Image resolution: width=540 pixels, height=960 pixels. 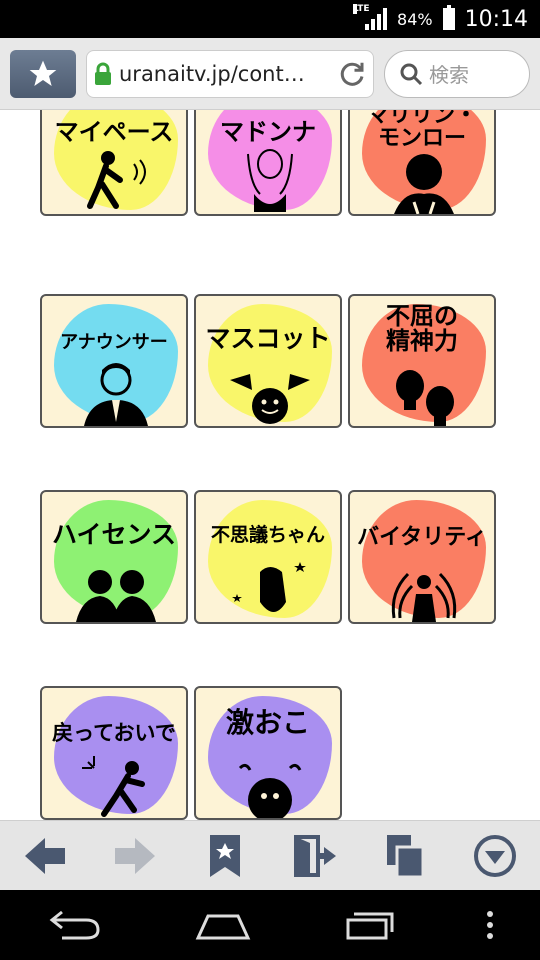 I want to click on arrow-left-icon, so click(x=45, y=855).